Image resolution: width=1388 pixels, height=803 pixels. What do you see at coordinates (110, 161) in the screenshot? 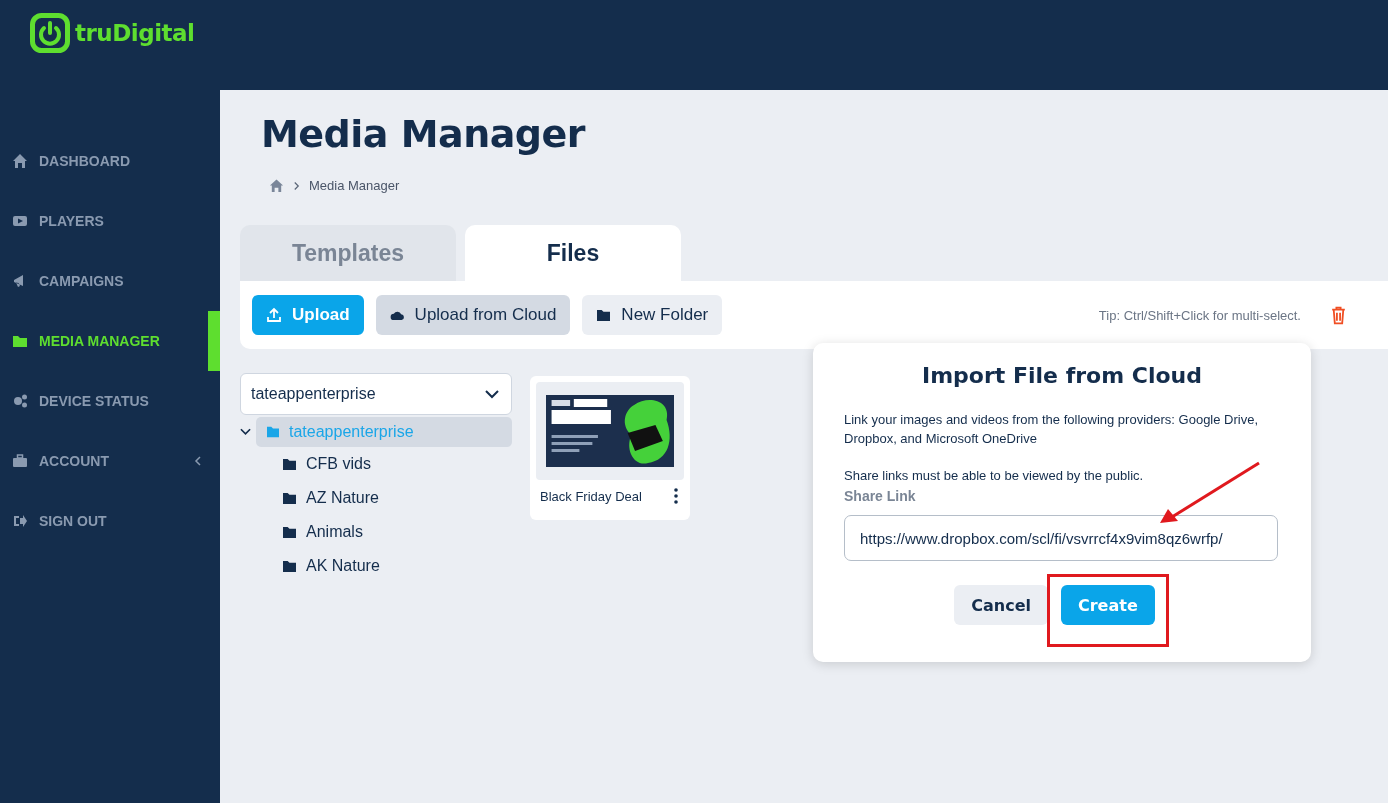
I see `sidebar-item: DASHBOARD` at bounding box center [110, 161].